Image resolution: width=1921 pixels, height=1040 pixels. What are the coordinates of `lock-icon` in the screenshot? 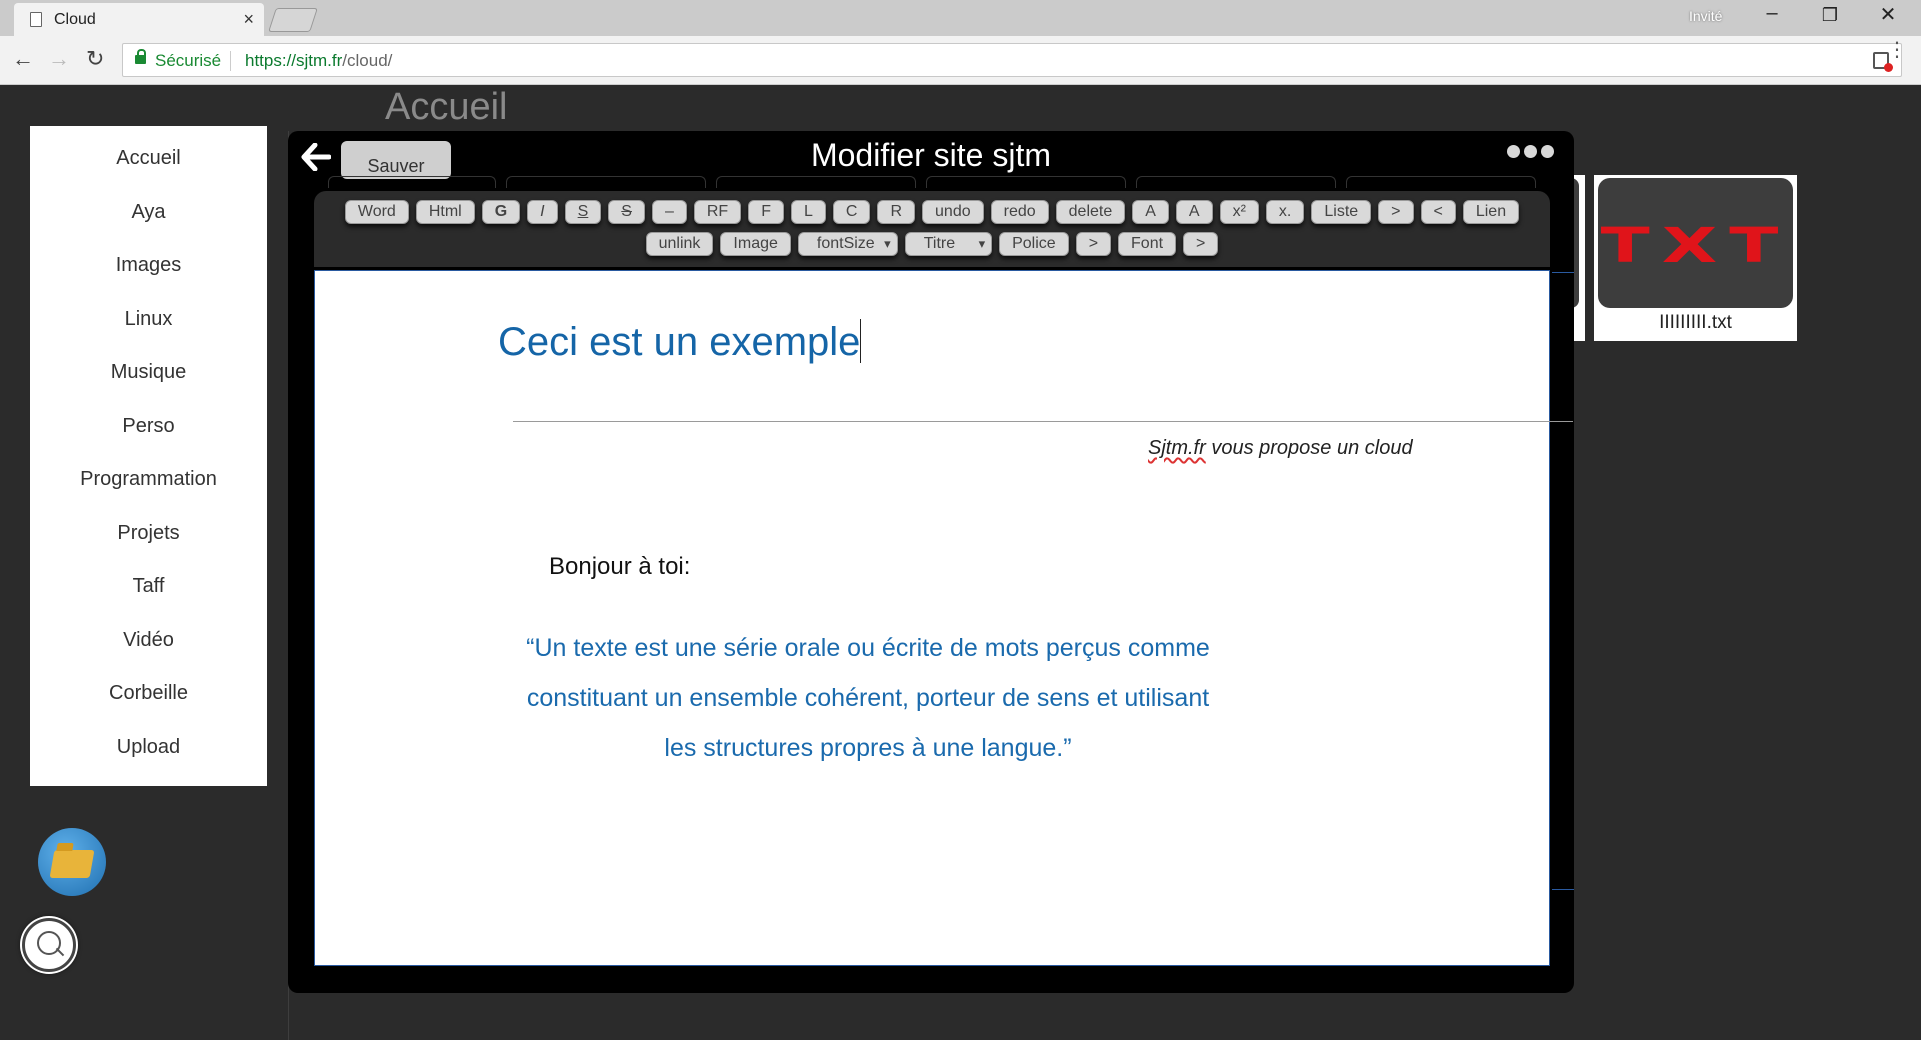 It's located at (140, 56).